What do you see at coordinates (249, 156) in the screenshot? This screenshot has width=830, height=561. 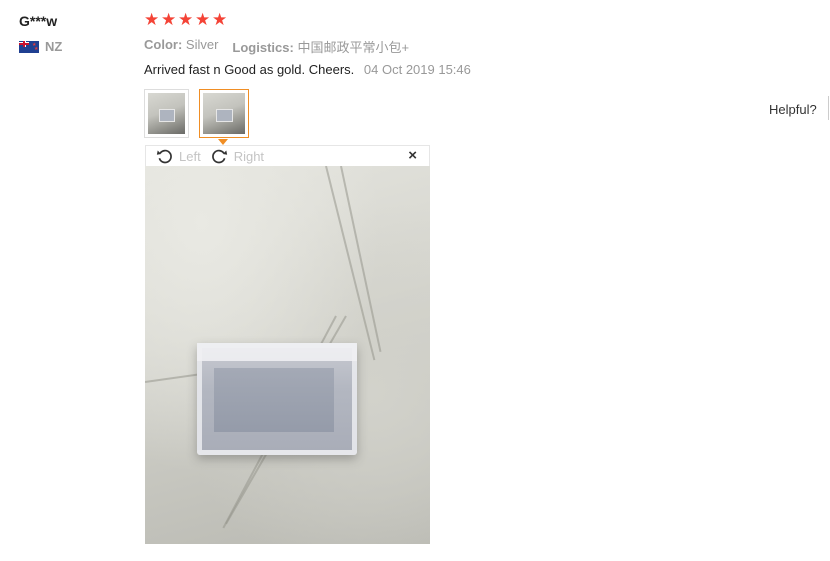 I see `rotate-right-label: Right` at bounding box center [249, 156].